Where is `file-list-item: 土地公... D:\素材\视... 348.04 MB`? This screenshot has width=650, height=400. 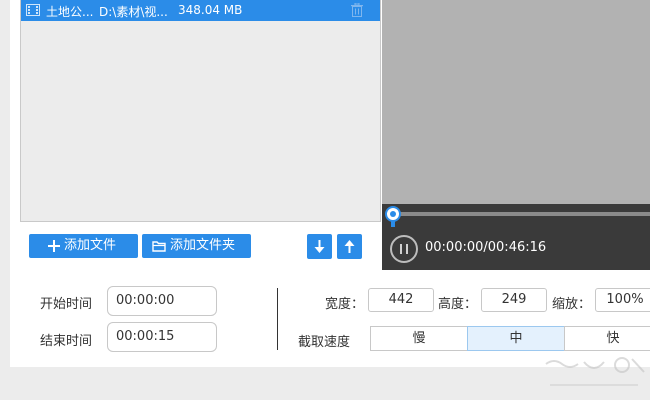 file-list-item: 土地公... D:\素材\视... 348.04 MB is located at coordinates (200, 10).